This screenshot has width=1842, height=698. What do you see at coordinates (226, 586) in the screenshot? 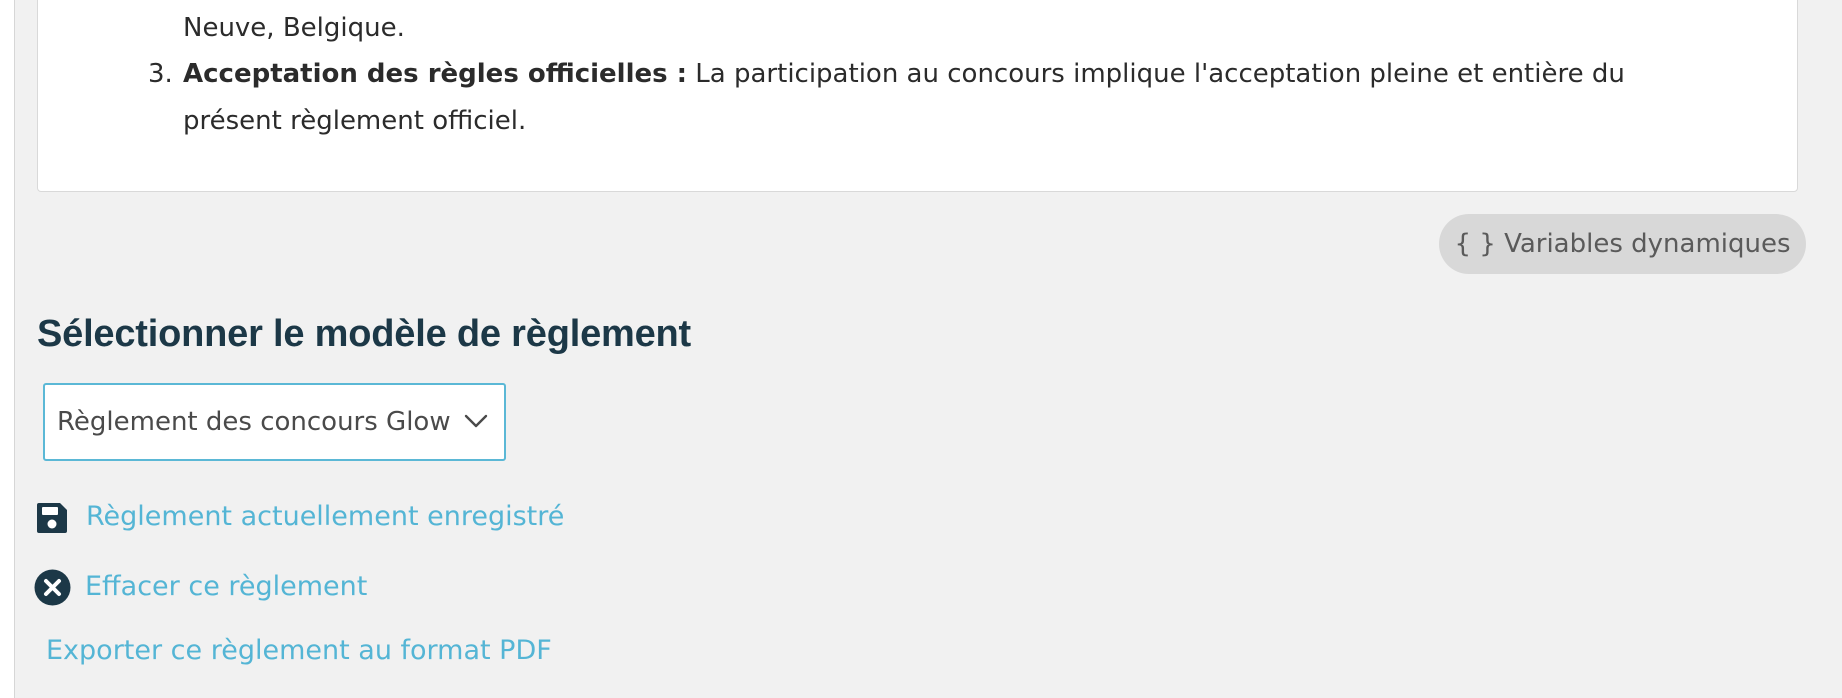
I see `clear-rules-link: Effacer ce règlement` at bounding box center [226, 586].